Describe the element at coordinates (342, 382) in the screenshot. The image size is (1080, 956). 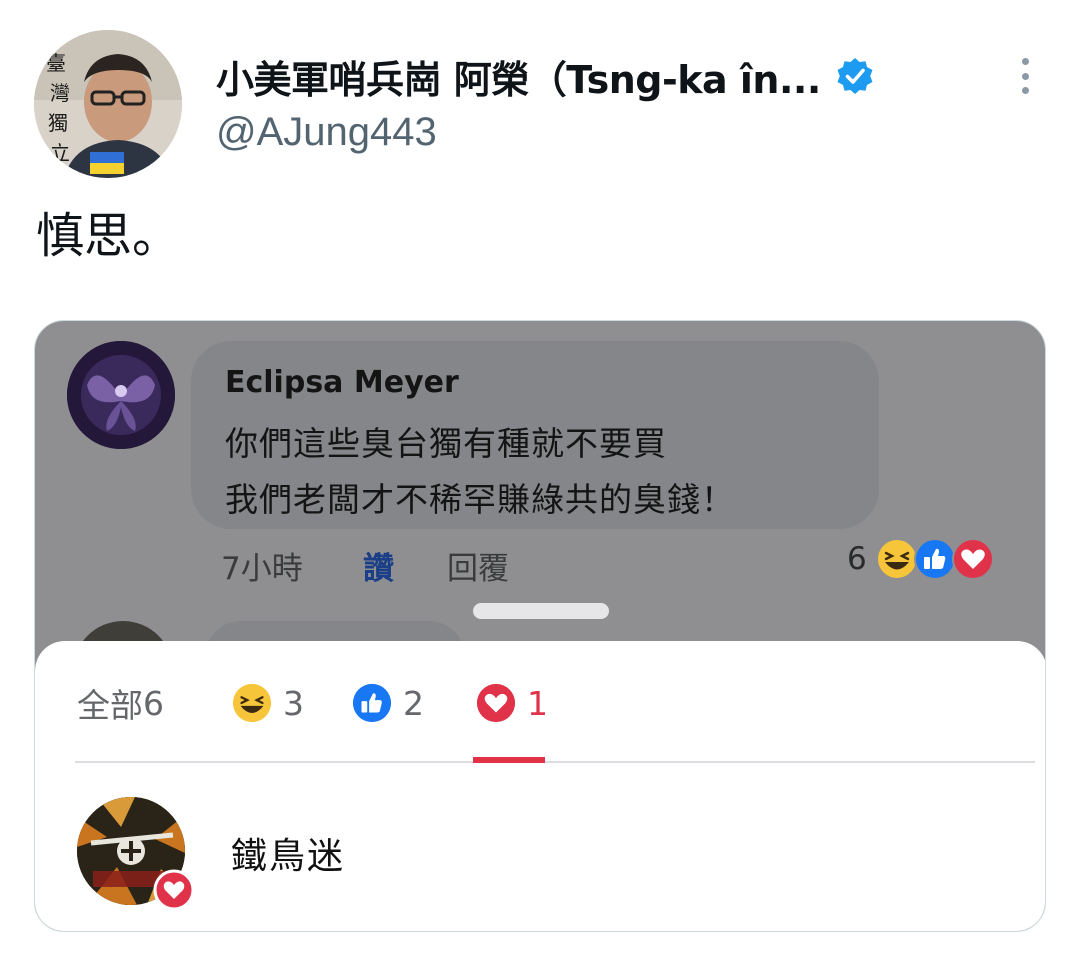
I see `commenter-name: Eclipsa Meyer` at that location.